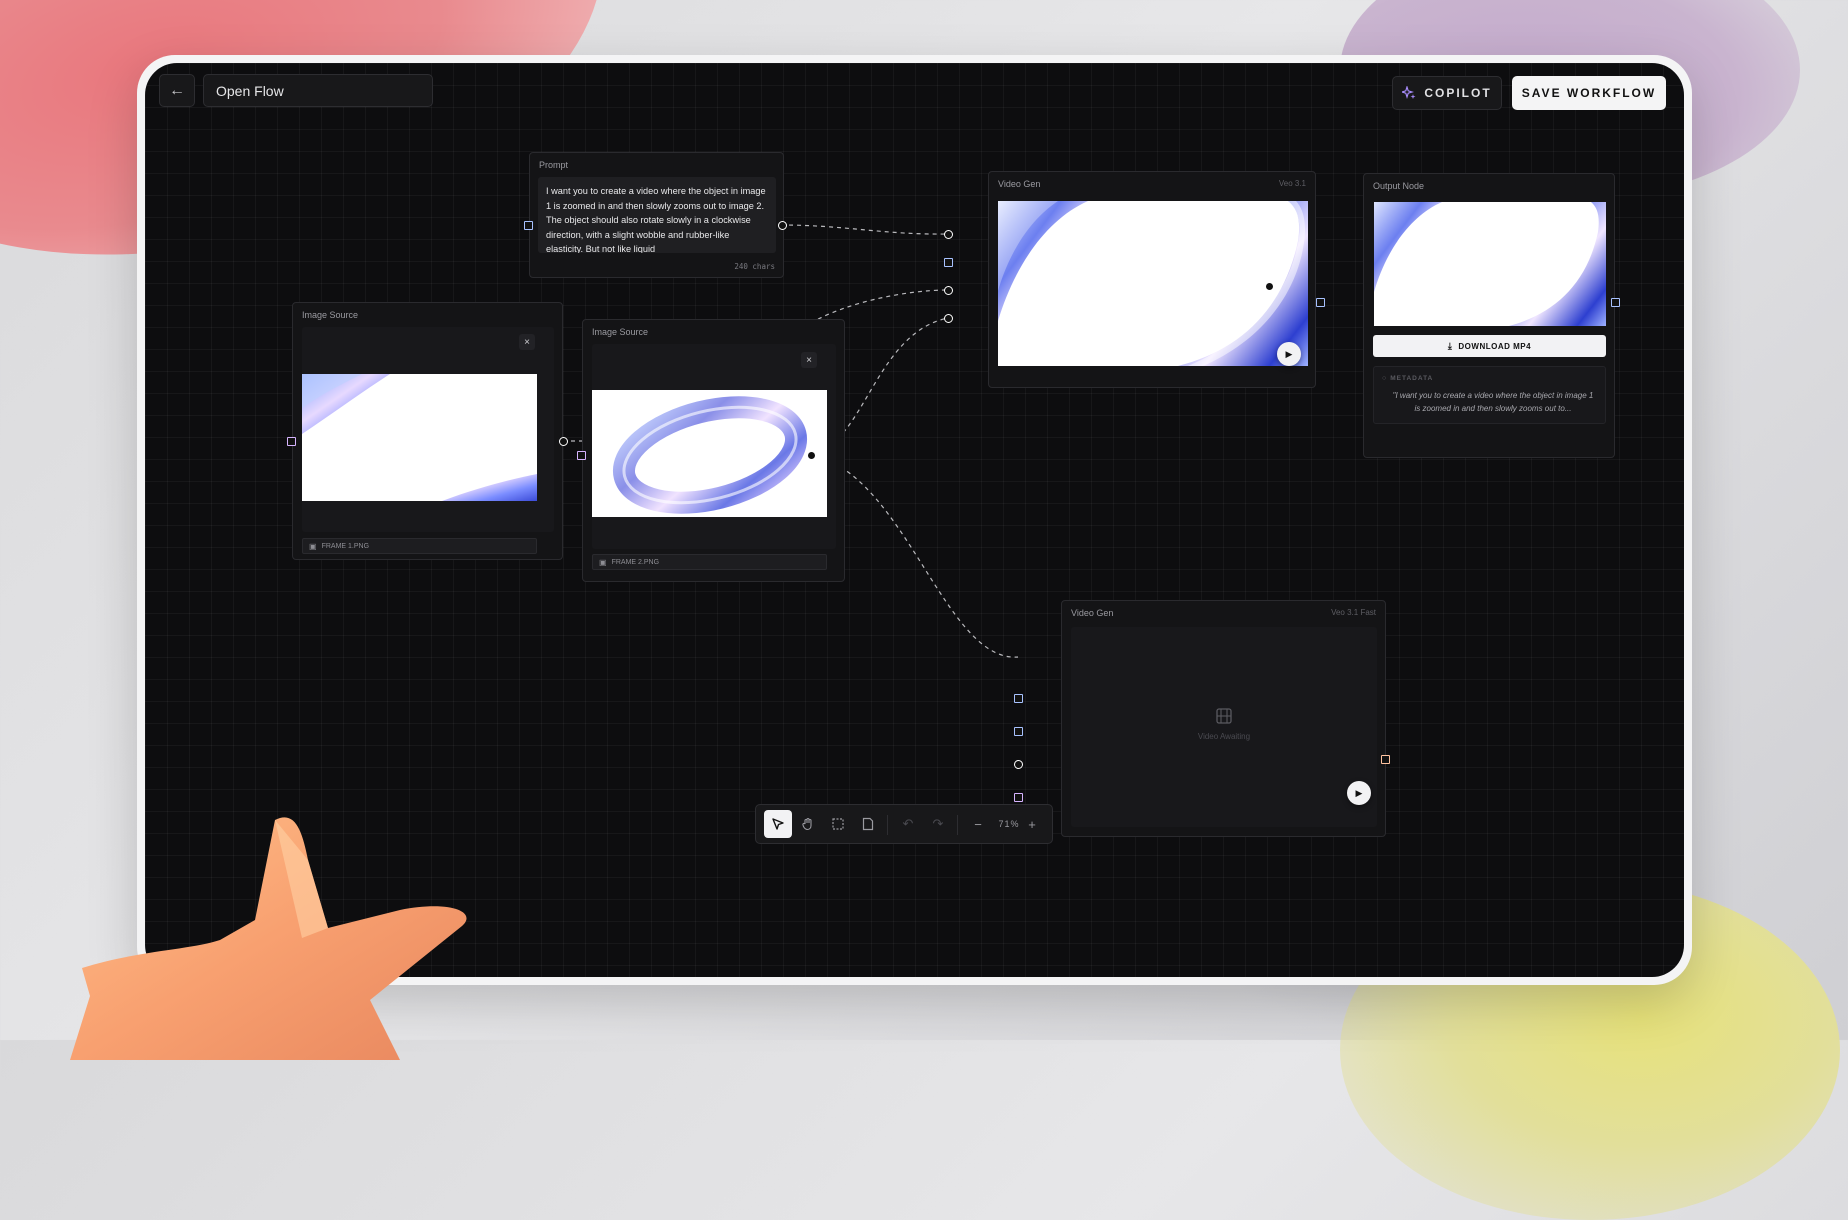 The height and width of the screenshot is (1220, 1848). I want to click on zoom-in-button: +, so click(1032, 824).